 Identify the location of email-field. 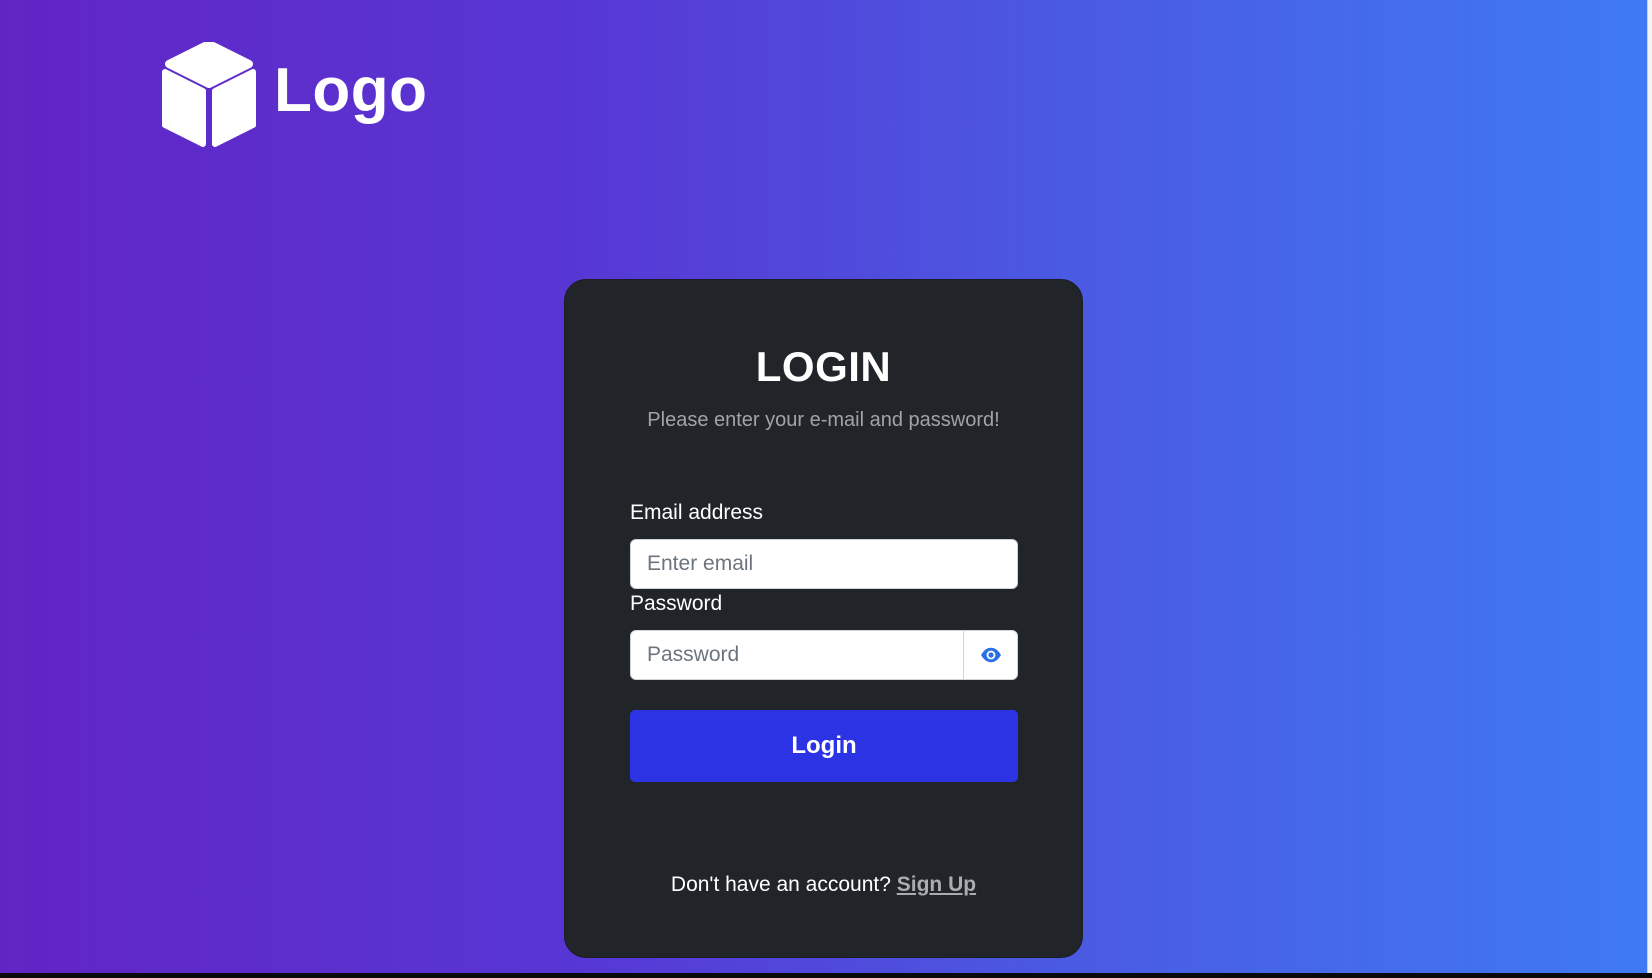
(824, 564).